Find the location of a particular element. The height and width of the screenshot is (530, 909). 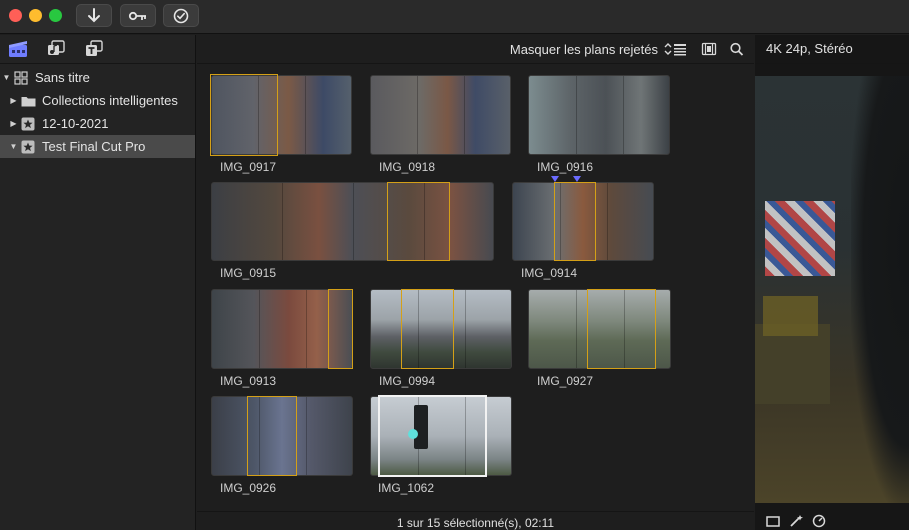

import-button is located at coordinates (94, 15).